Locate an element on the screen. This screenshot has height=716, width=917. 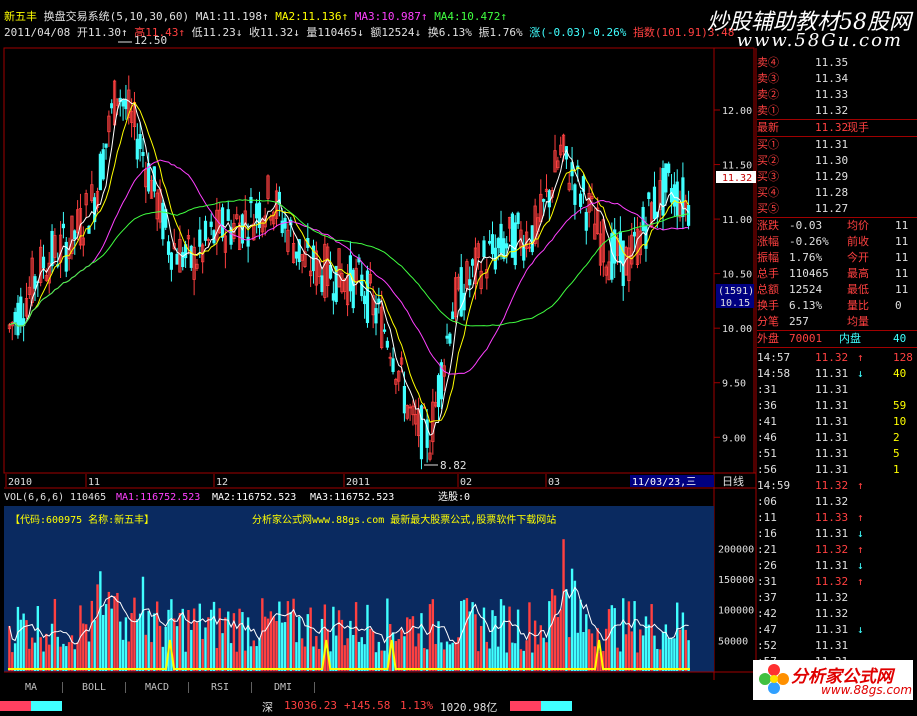
tick-row: :52 11.31 is located at coordinates (837, 646).